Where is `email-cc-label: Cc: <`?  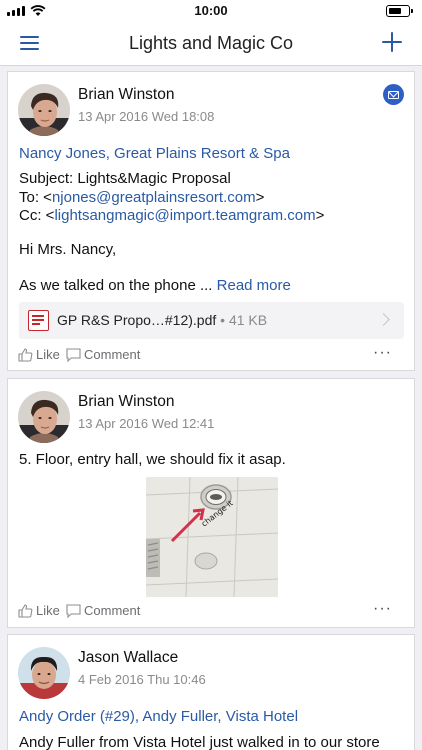 email-cc-label: Cc: < is located at coordinates (37, 215).